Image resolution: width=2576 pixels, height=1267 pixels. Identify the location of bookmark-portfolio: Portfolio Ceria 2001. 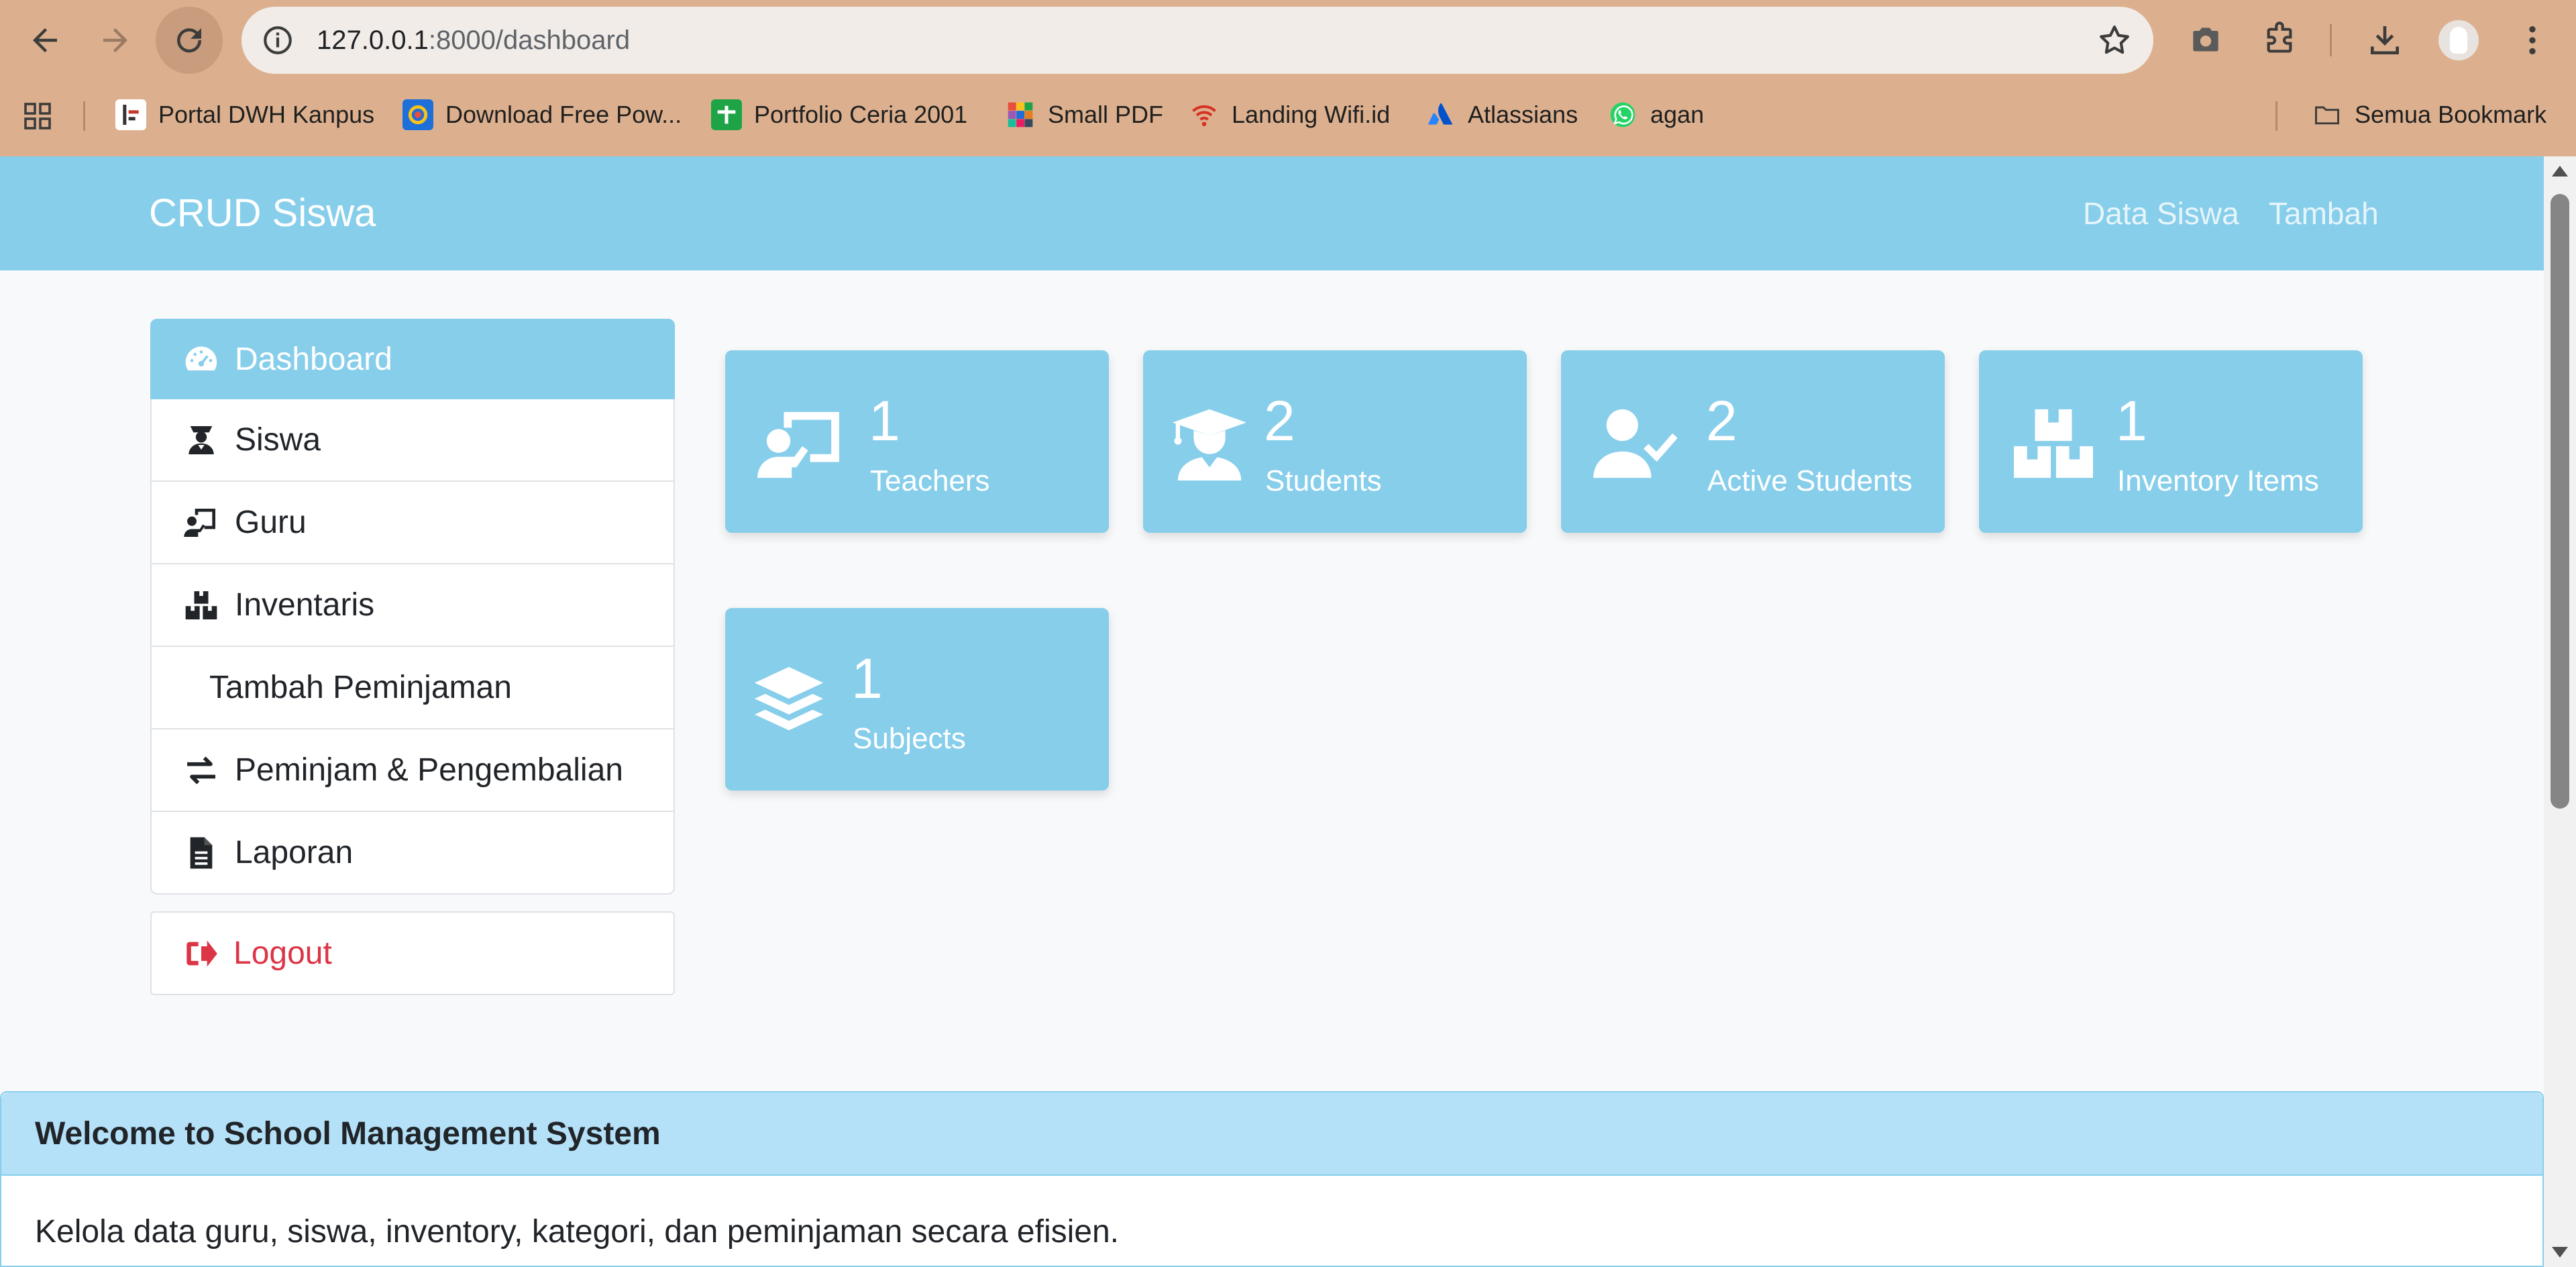
(839, 115).